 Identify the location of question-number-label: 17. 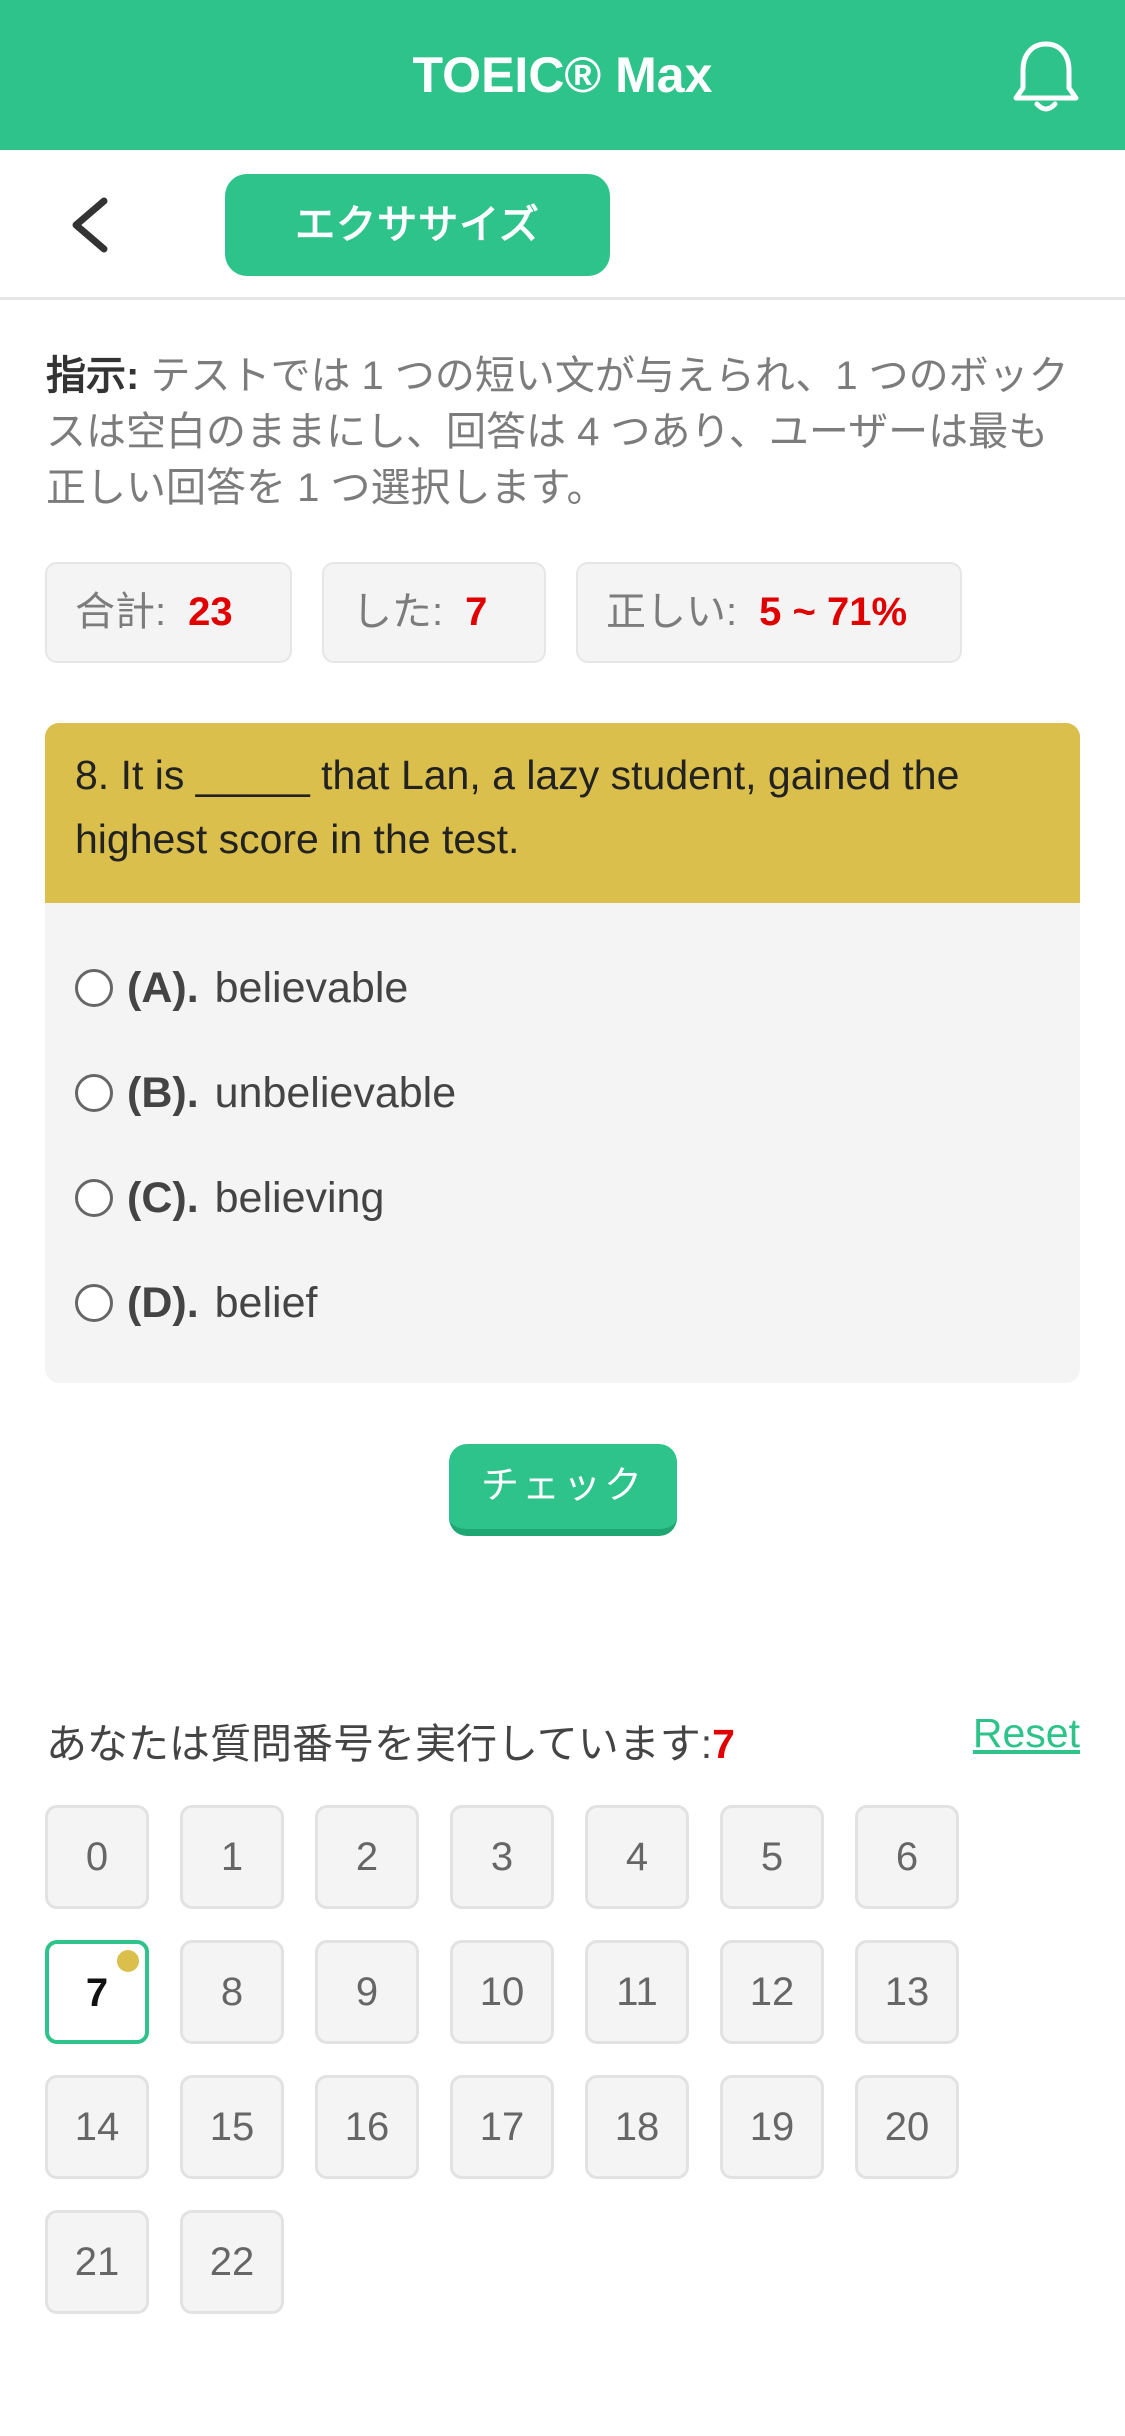
(502, 2127).